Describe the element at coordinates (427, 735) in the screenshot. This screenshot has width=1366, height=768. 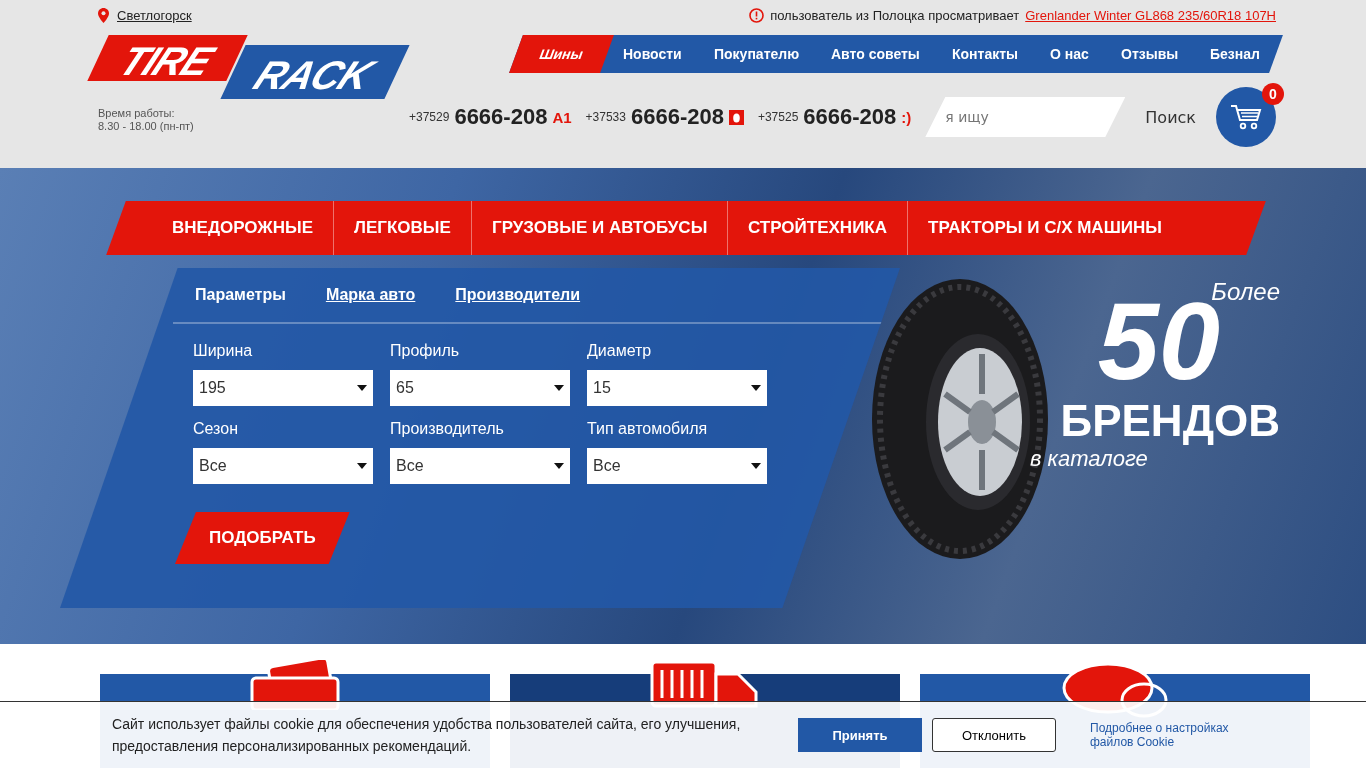
I see `cookie-notice: Сайт использует файлы cookie для обеспечения удобства пользователей сайта, его улучшения, предоставления персонализированных рекомендаций.` at that location.